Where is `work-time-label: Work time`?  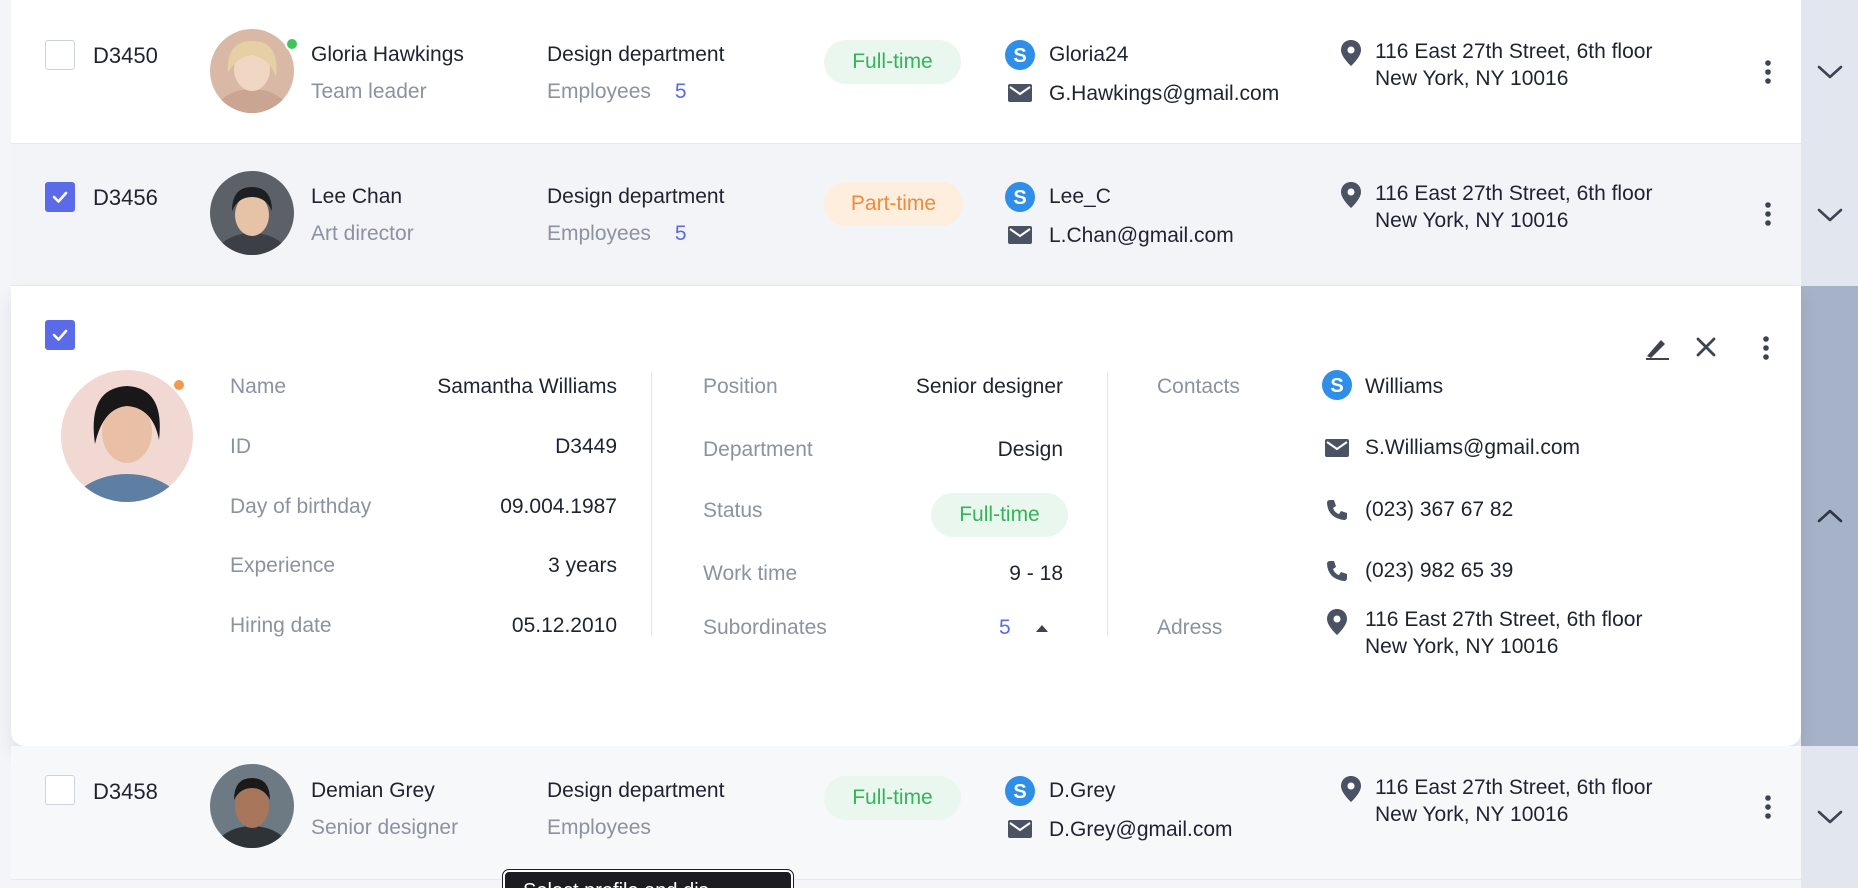
work-time-label: Work time is located at coordinates (750, 573).